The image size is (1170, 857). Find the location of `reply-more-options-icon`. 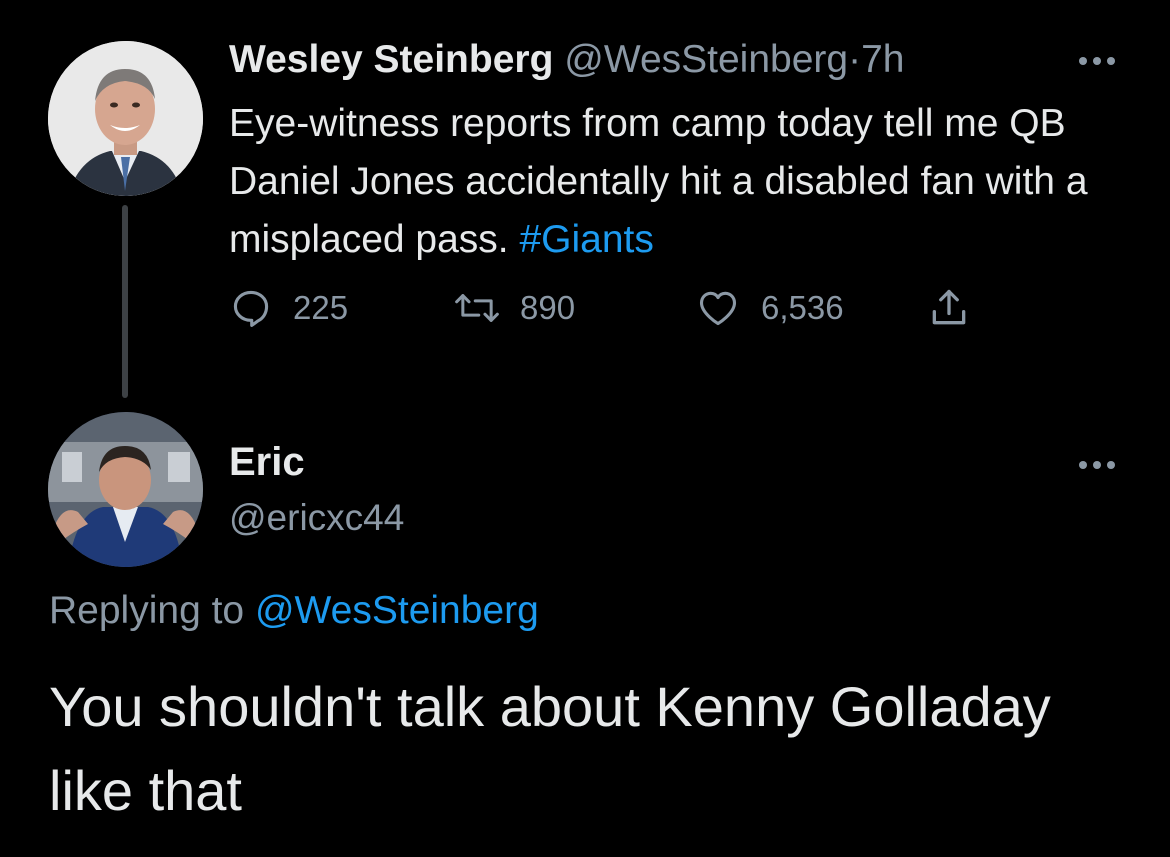

reply-more-options-icon is located at coordinates (1097, 463).